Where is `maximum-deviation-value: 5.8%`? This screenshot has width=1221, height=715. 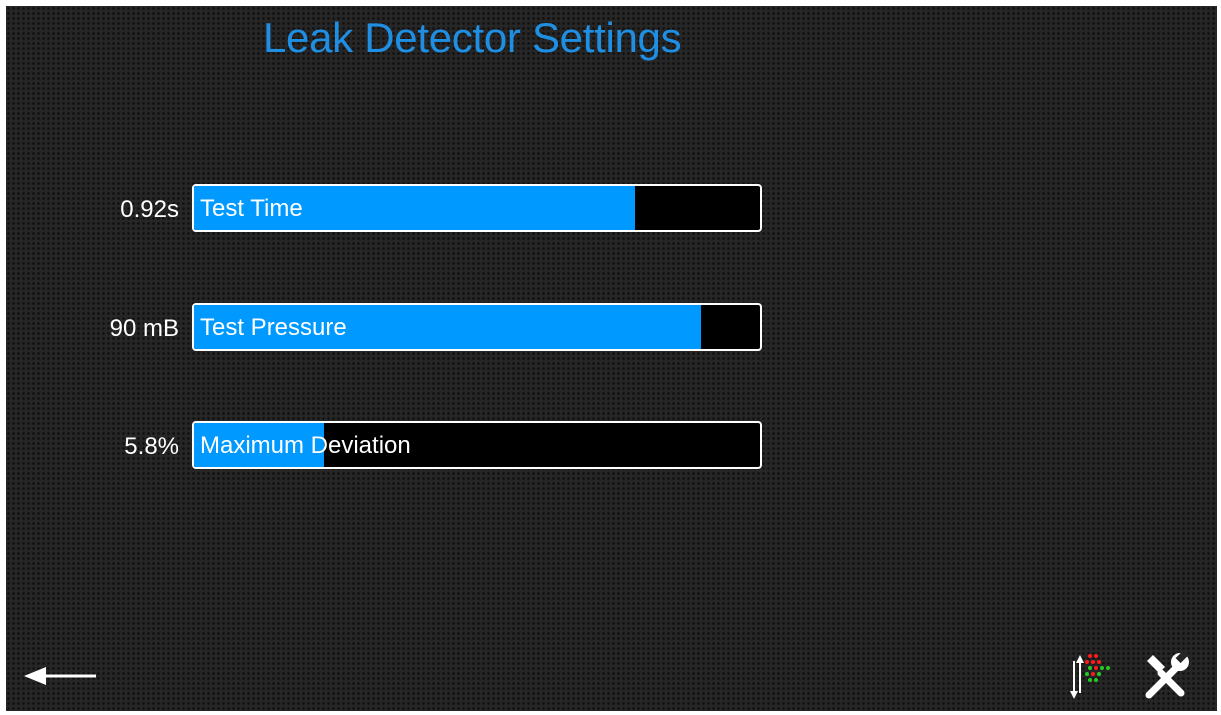 maximum-deviation-value: 5.8% is located at coordinates (151, 446).